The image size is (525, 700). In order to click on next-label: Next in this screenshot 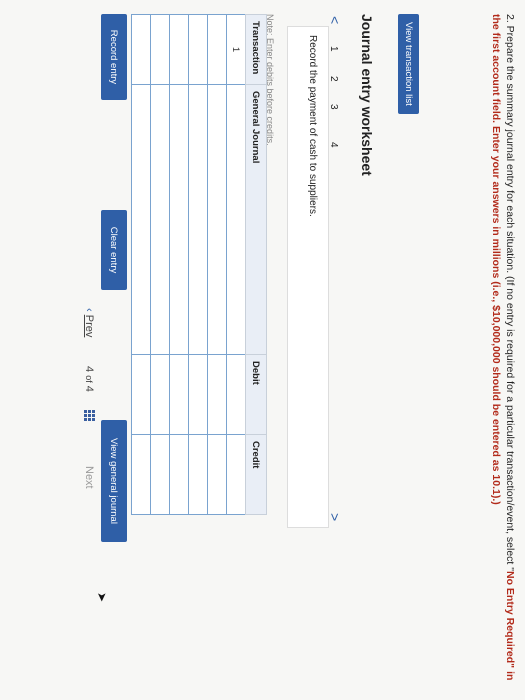, I will do `click(89, 477)`.